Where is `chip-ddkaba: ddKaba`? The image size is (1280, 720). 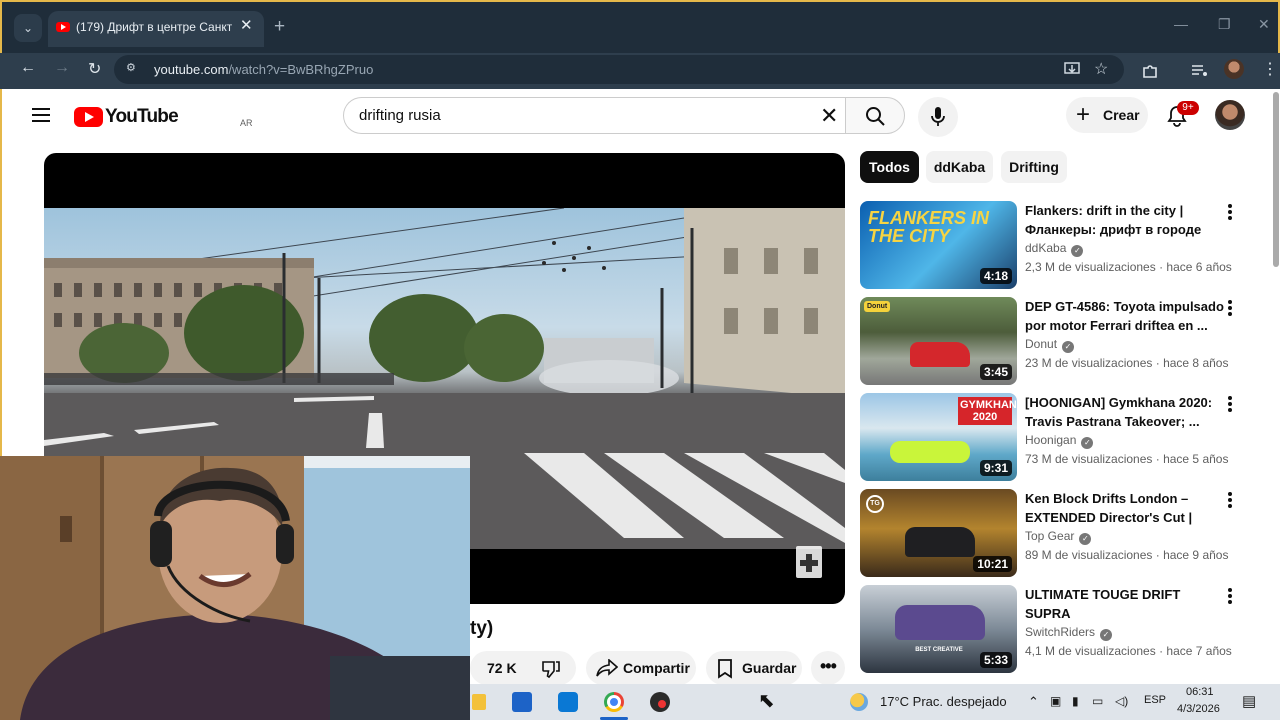 chip-ddkaba: ddKaba is located at coordinates (959, 167).